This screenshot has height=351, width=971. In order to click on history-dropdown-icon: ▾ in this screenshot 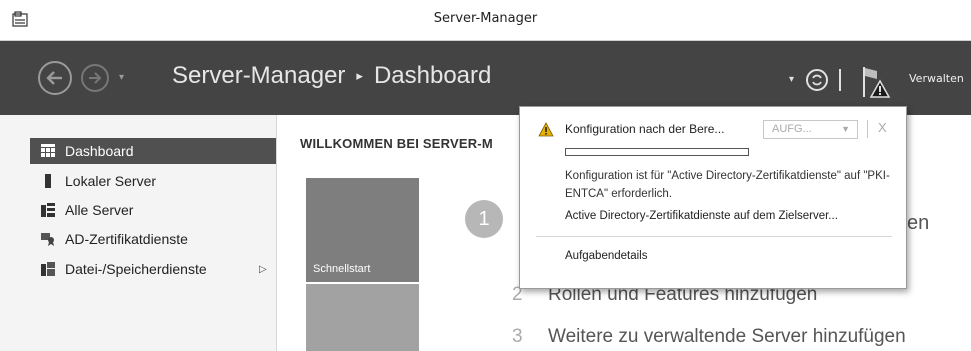, I will do `click(121, 77)`.